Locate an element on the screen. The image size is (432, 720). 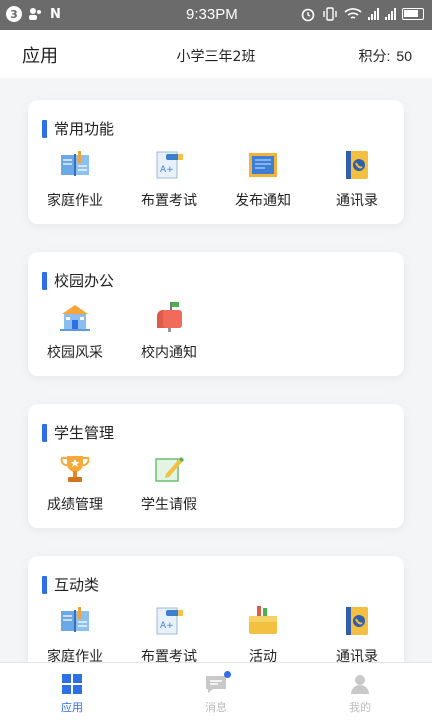
app-item-school-notice: 校内通知 is located at coordinates (169, 331).